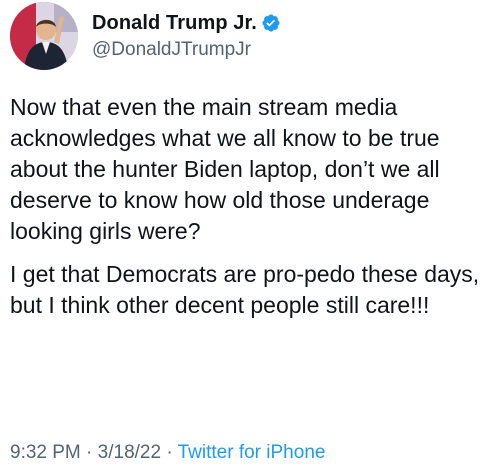 Image resolution: width=500 pixels, height=466 pixels. I want to click on tweet-source-link: Twitter for iPhone, so click(252, 452).